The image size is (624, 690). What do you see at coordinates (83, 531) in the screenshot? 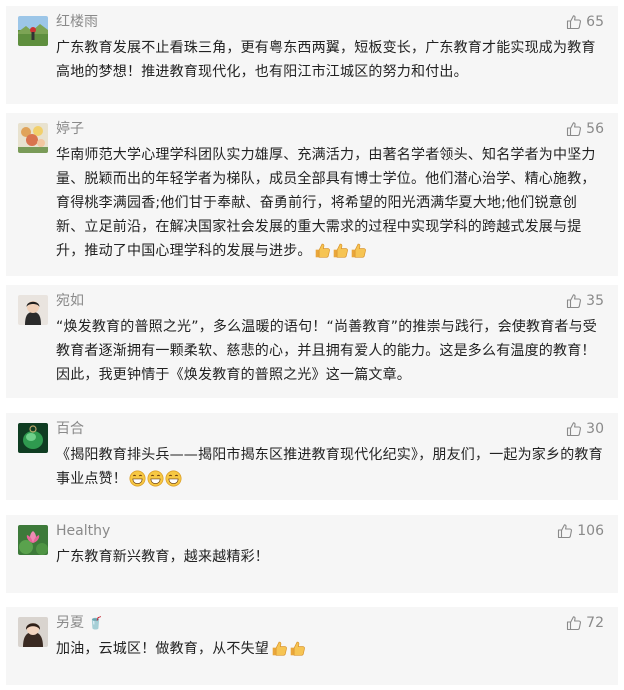
I see `comment-nickname: Healthy` at bounding box center [83, 531].